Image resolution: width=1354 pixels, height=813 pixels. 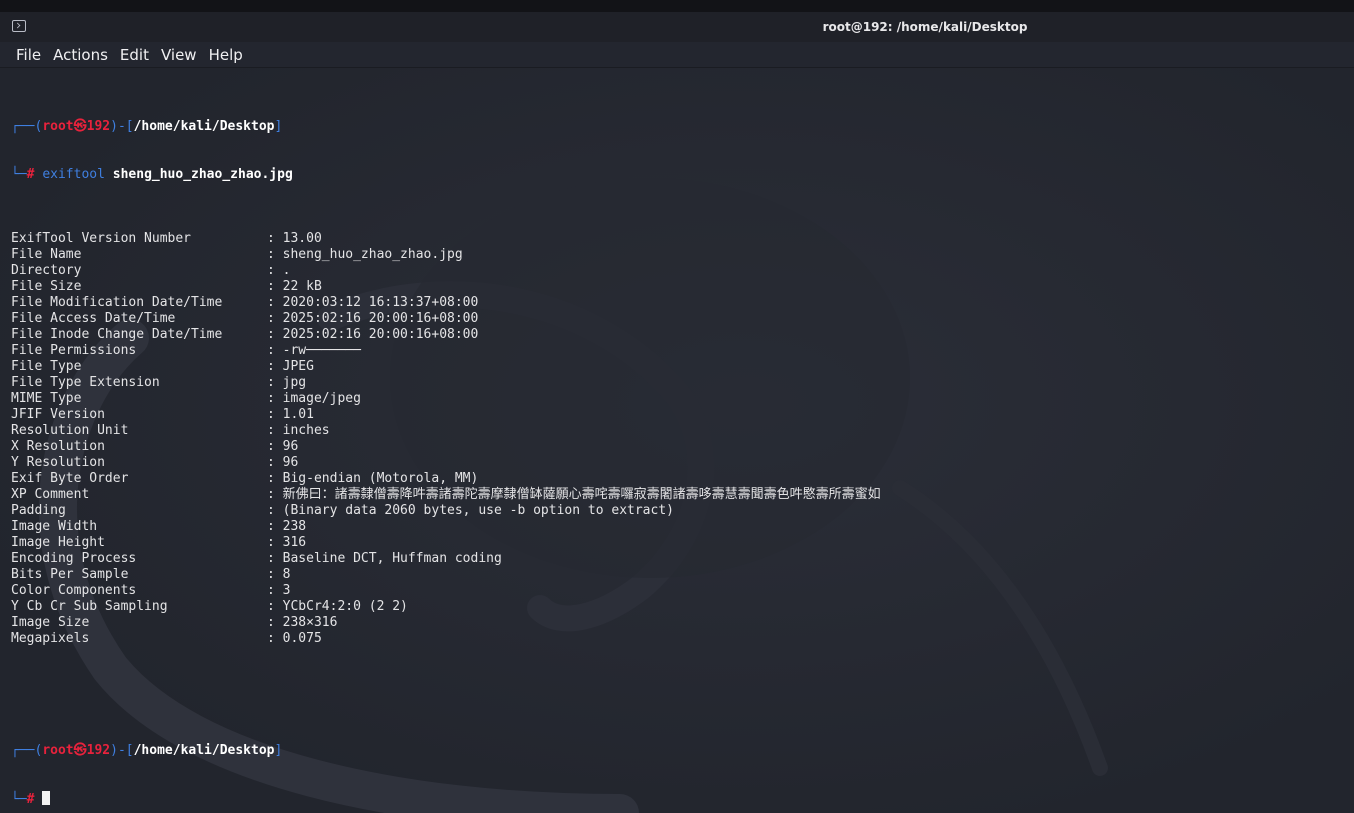 What do you see at coordinates (676, 127) in the screenshot?
I see `prompt-line-1: ┌──(root㉿192)-[/home/kali/Desktop]` at bounding box center [676, 127].